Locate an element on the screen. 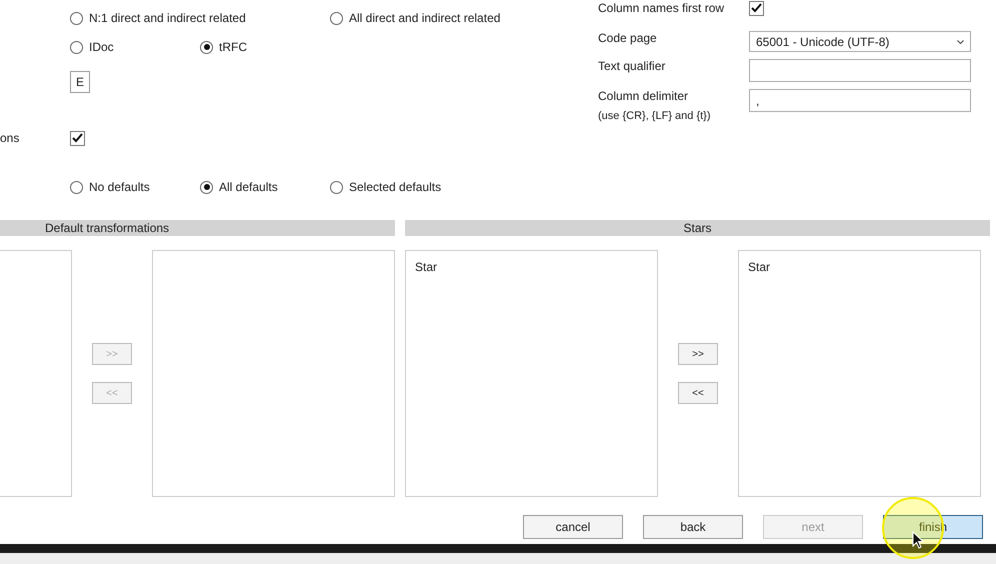  input-field is located at coordinates (860, 70).